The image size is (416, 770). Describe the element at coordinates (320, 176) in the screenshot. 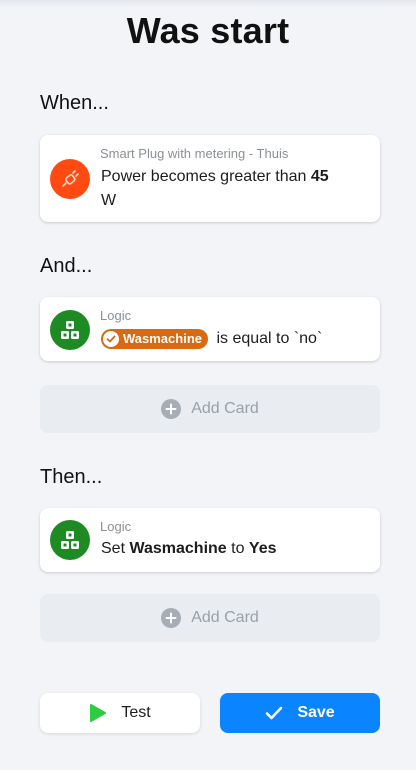

I see `argument-value: 45` at that location.